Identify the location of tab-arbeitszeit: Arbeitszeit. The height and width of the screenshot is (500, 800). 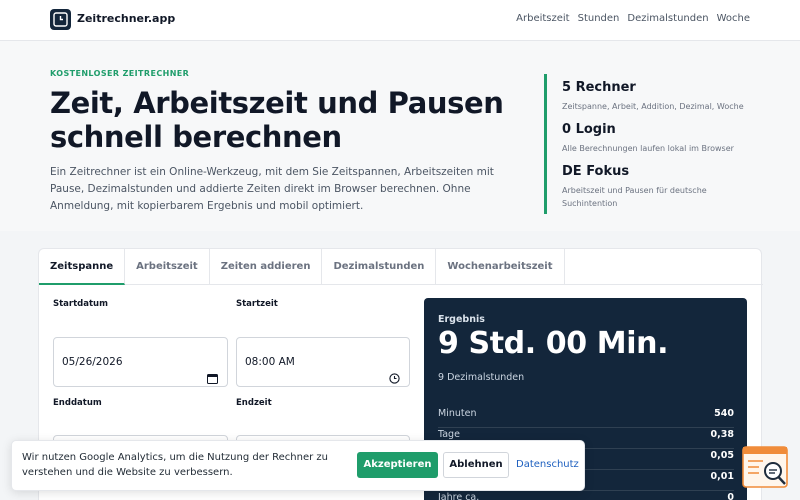
(167, 267).